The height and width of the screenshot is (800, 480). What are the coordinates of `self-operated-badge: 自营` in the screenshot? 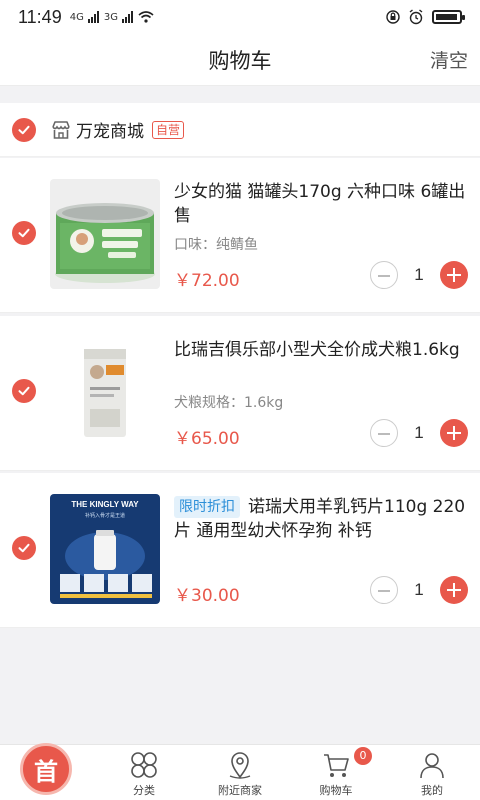 It's located at (168, 129).